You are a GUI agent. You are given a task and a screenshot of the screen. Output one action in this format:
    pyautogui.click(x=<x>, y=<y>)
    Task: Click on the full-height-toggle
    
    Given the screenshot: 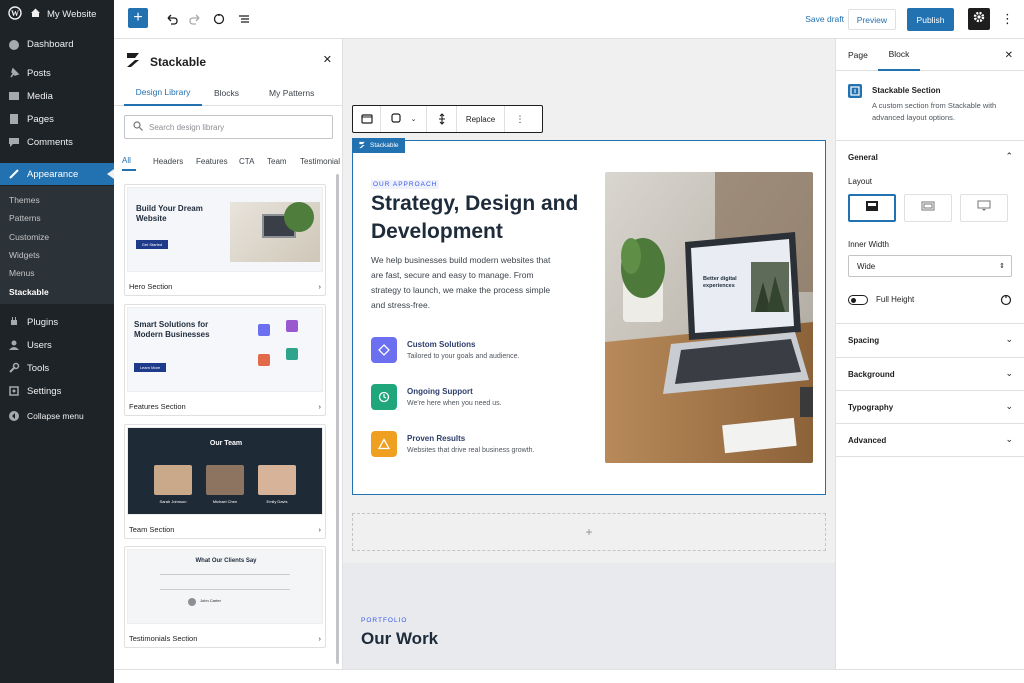 What is the action you would take?
    pyautogui.click(x=858, y=300)
    